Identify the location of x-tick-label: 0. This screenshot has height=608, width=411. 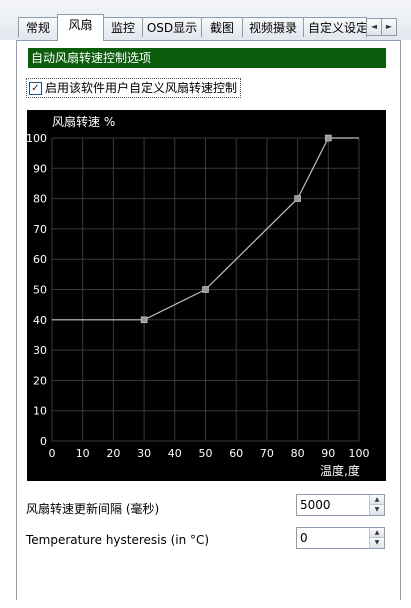
(52, 453).